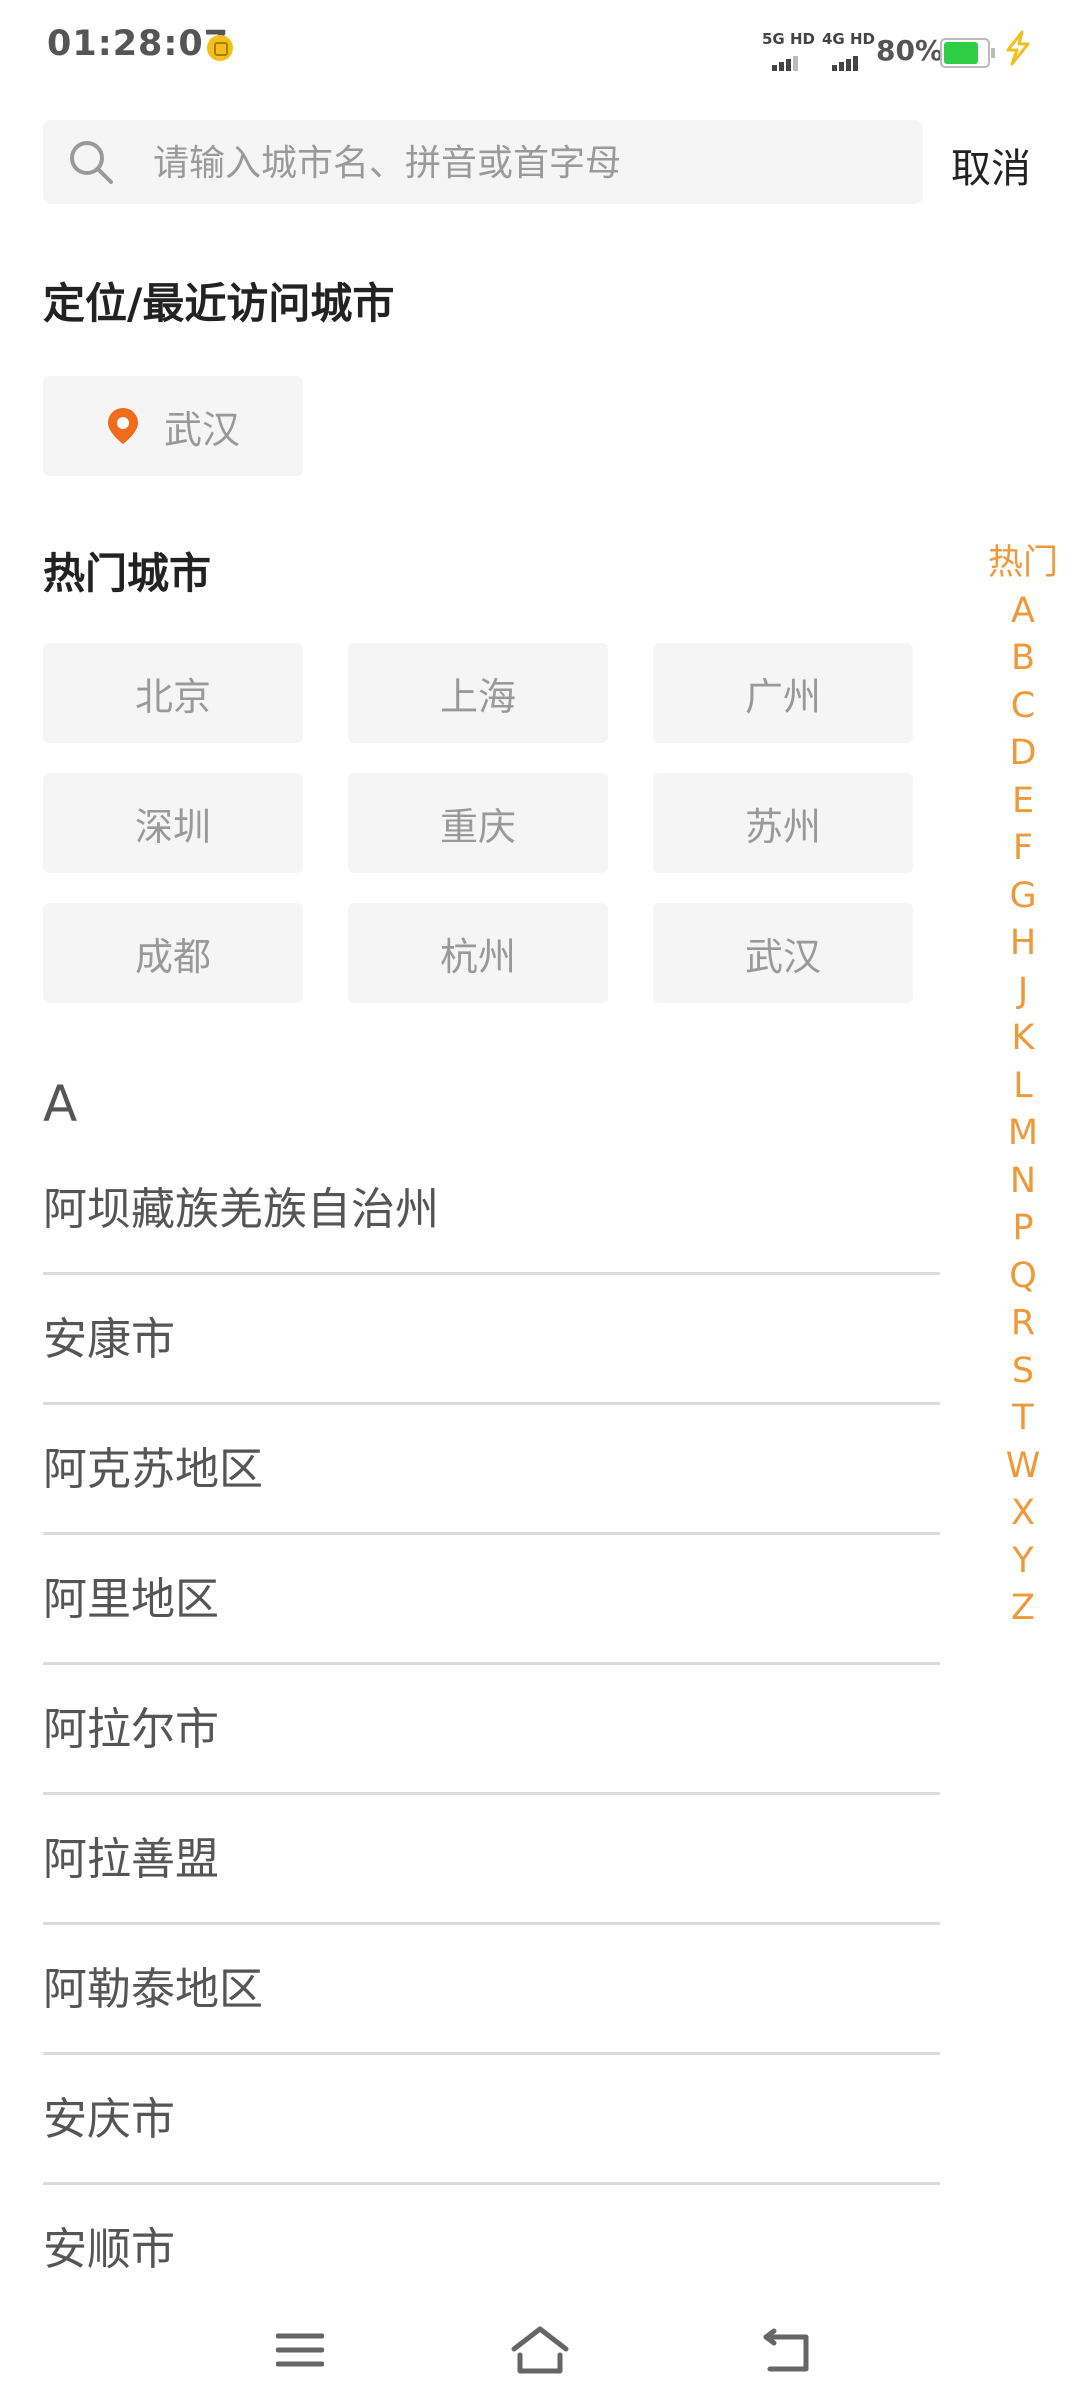 The height and width of the screenshot is (2400, 1080). Describe the element at coordinates (1023, 1467) in the screenshot. I see `index-item-w: W` at that location.